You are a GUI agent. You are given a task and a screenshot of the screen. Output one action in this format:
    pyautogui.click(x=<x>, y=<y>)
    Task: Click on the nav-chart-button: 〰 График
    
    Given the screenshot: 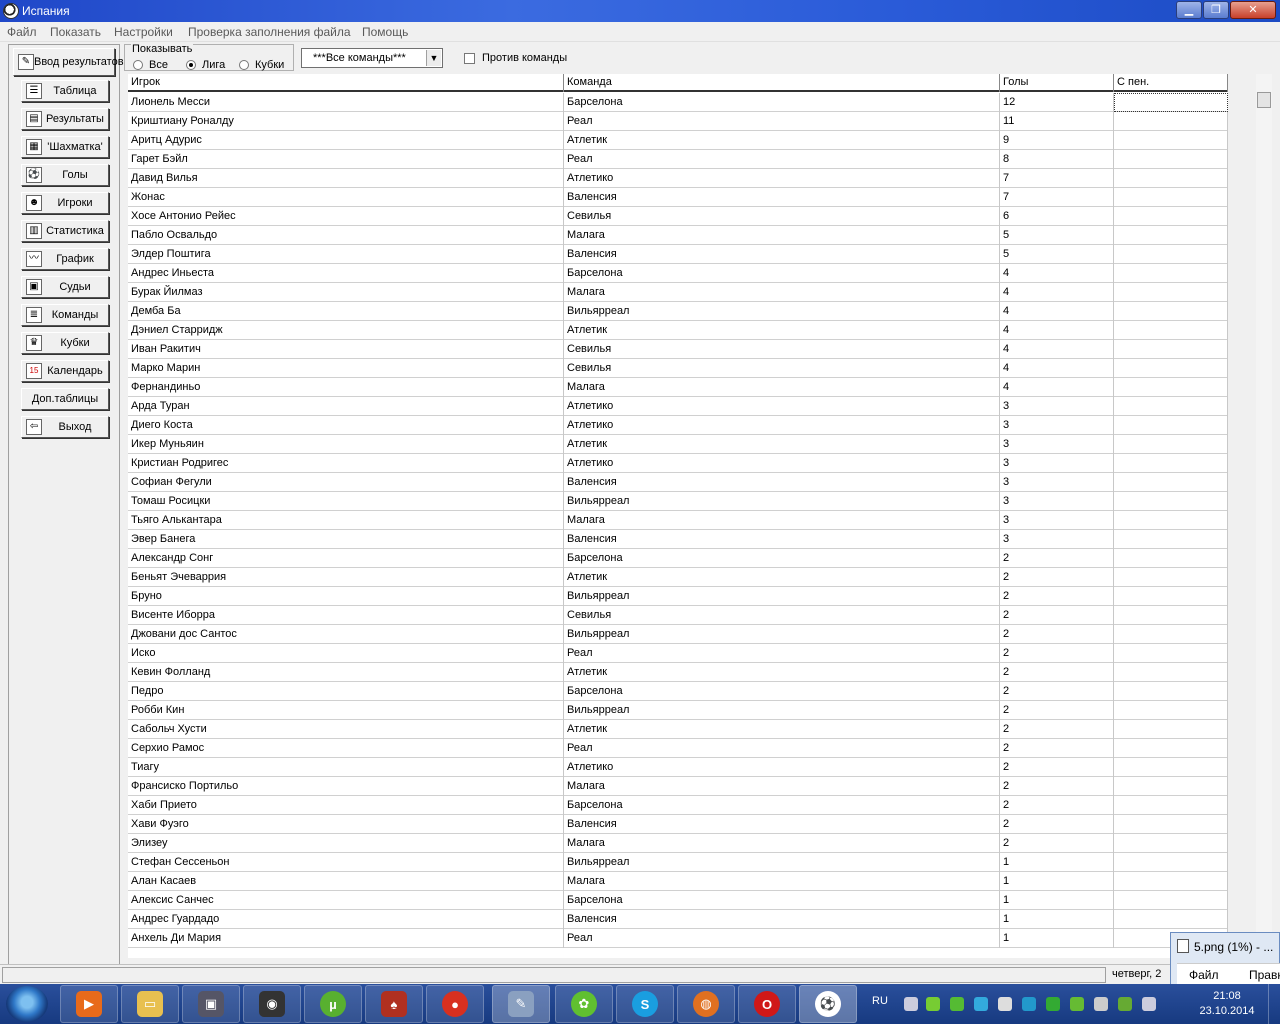 What is the action you would take?
    pyautogui.click(x=65, y=259)
    